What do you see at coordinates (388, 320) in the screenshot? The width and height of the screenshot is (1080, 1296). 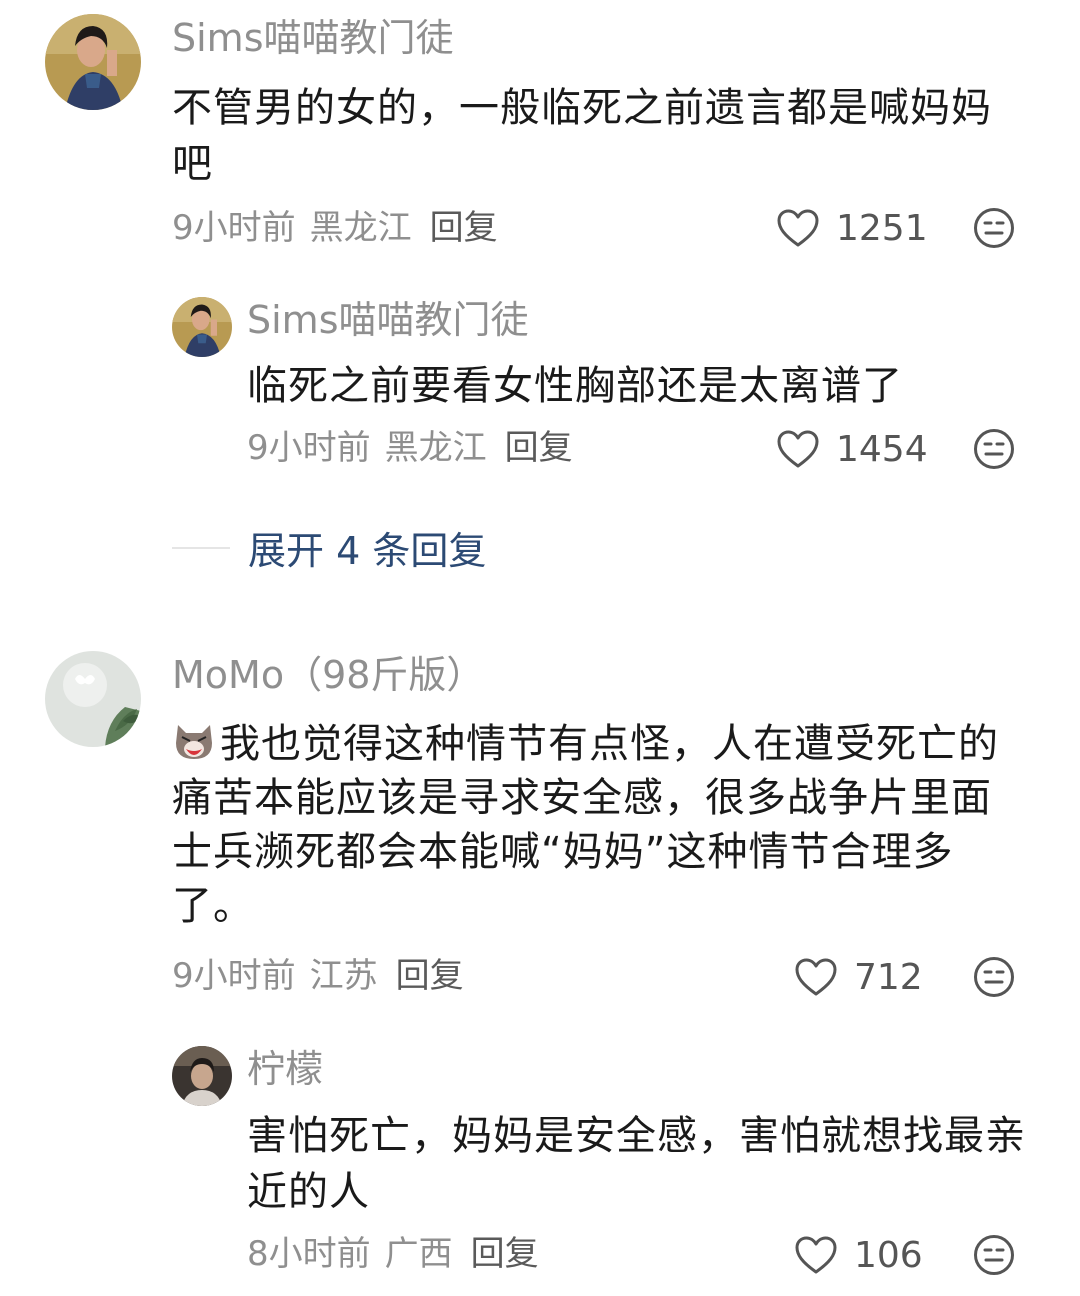 I see `reply-username: Sims喵喵教门徒` at bounding box center [388, 320].